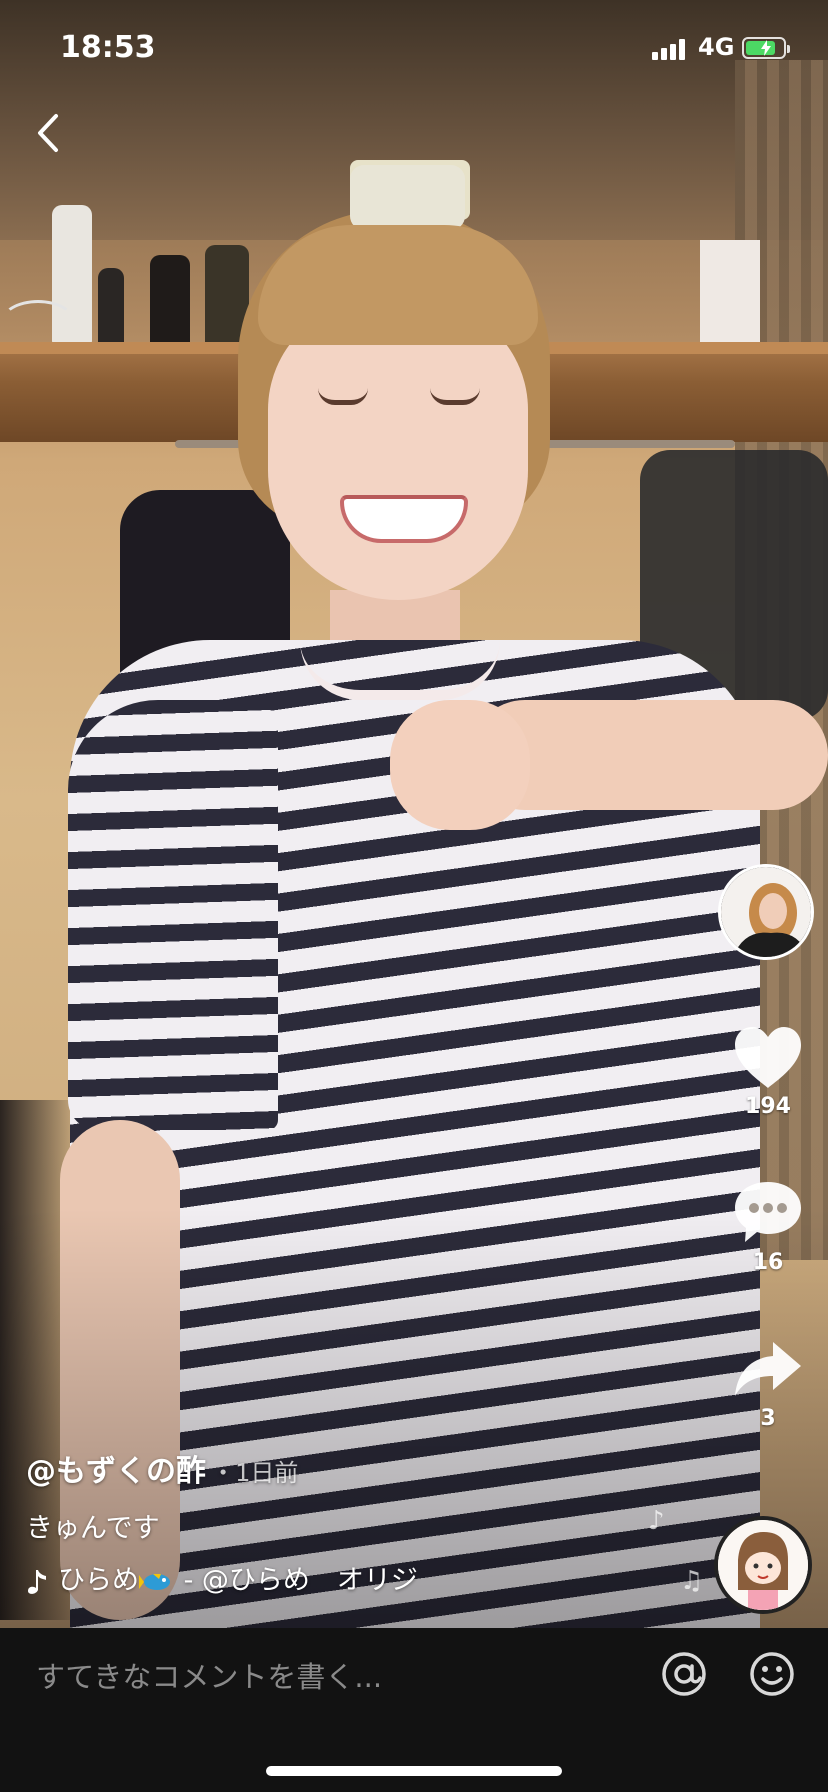 The width and height of the screenshot is (828, 1792). What do you see at coordinates (766, 48) in the screenshot?
I see `battery-icon` at bounding box center [766, 48].